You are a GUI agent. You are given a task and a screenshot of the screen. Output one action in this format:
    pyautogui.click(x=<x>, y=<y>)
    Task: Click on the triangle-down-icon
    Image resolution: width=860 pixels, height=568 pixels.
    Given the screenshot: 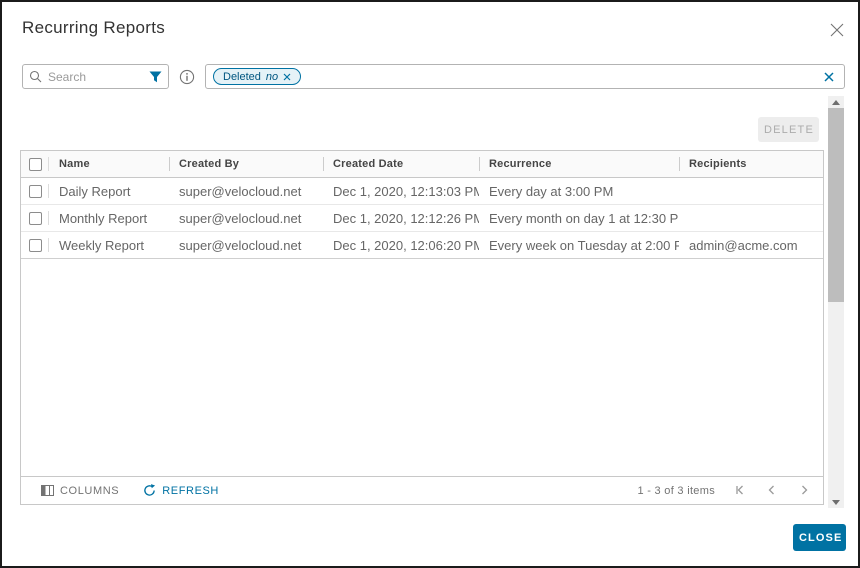 What is the action you would take?
    pyautogui.click(x=836, y=502)
    